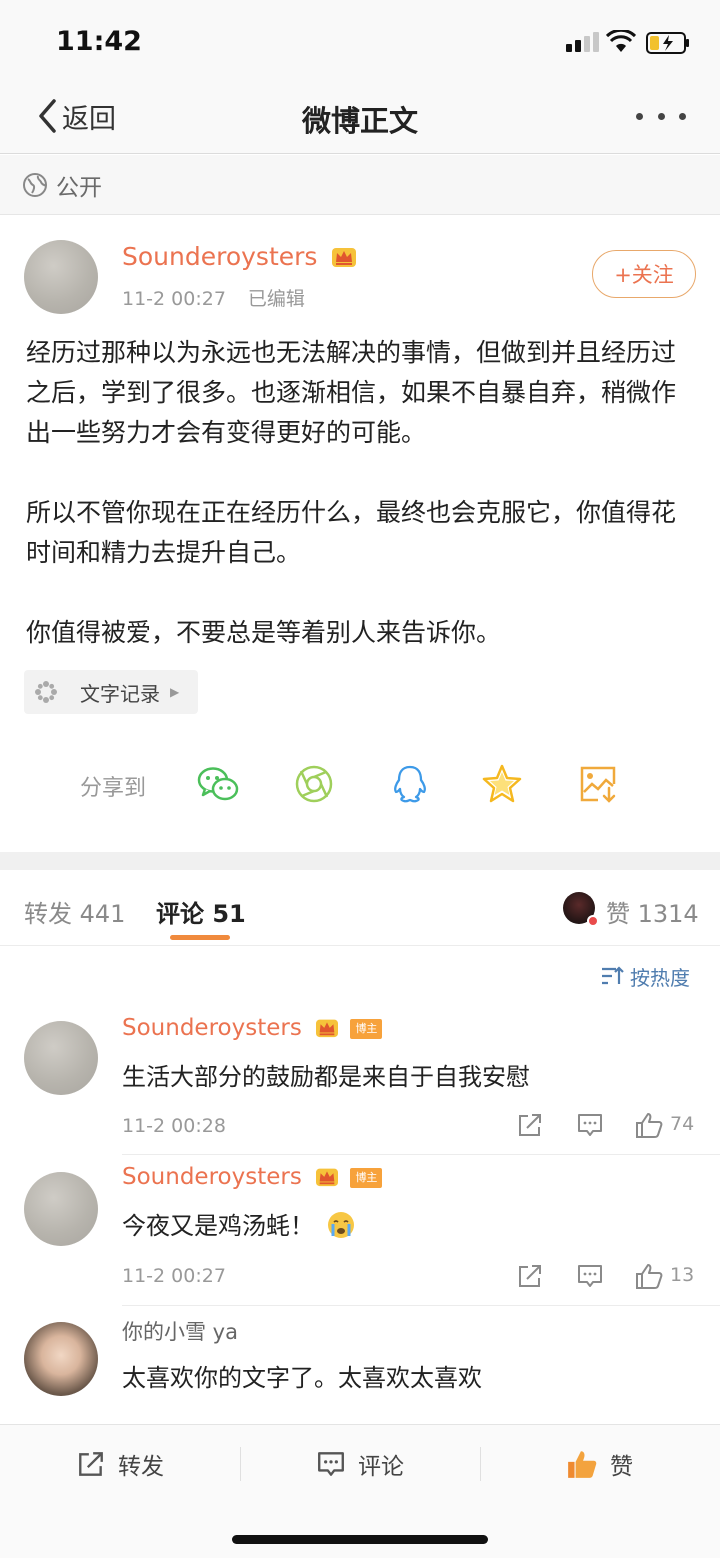 This screenshot has width=720, height=1558. I want to click on liker-avatar, so click(581, 909).